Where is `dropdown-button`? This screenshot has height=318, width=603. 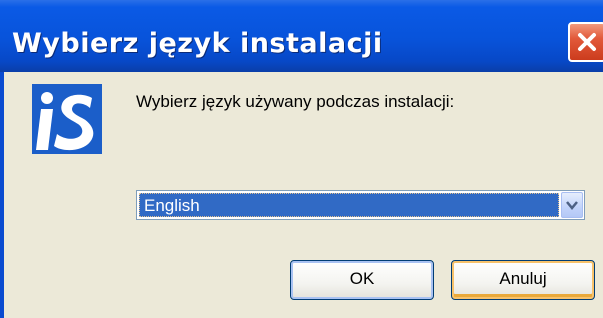 dropdown-button is located at coordinates (572, 205).